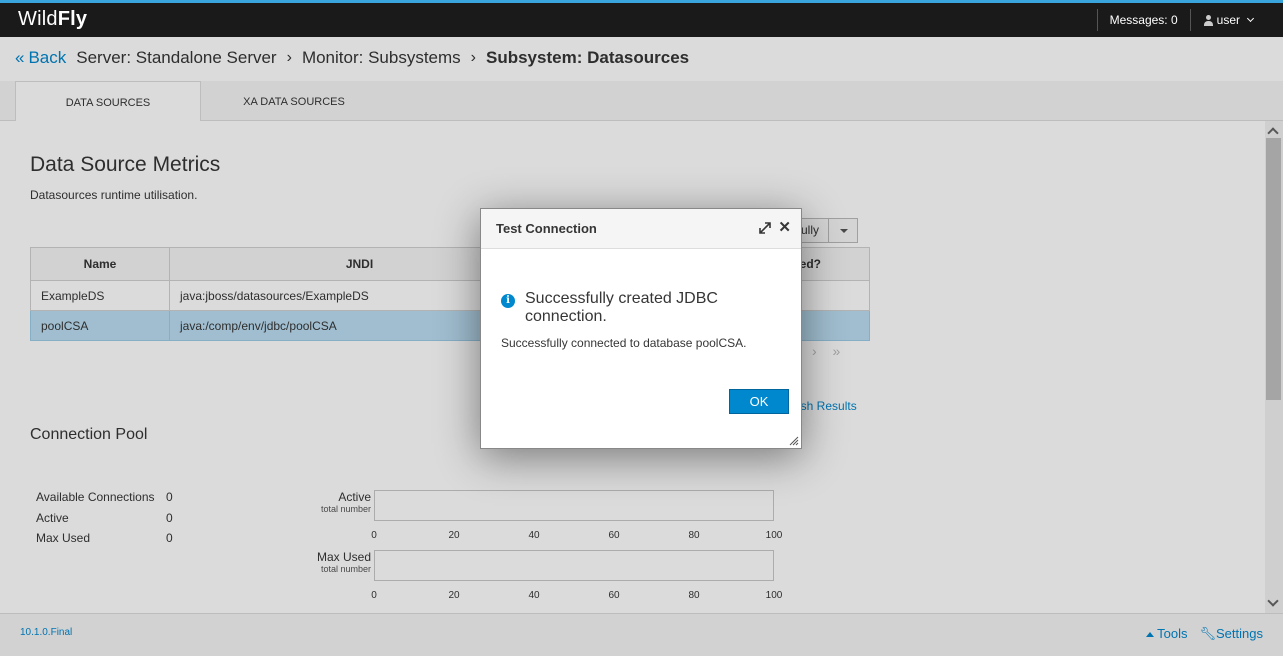 The height and width of the screenshot is (656, 1283). I want to click on messages-label: Messages: 0, so click(1143, 20).